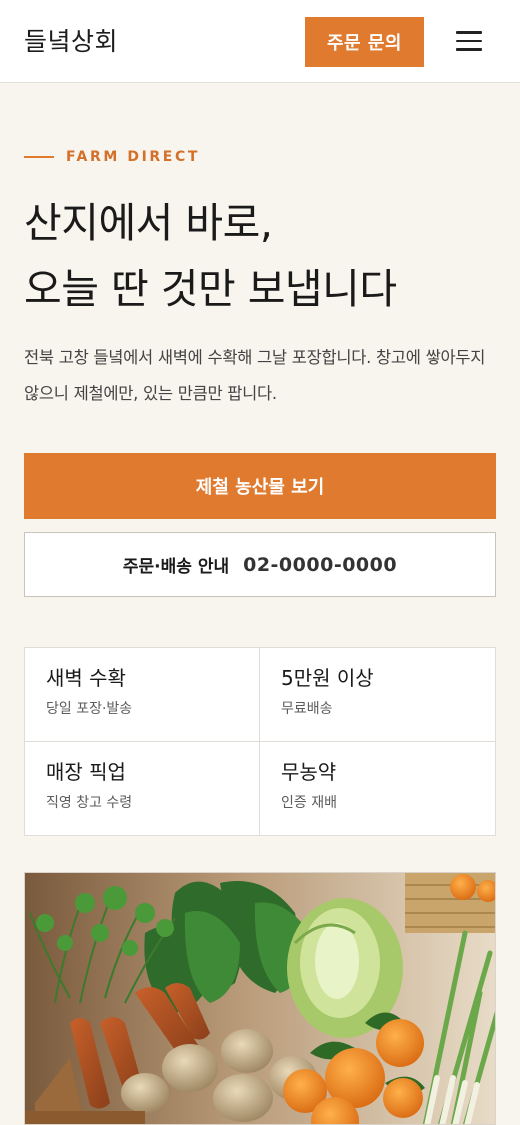  Describe the element at coordinates (210, 289) in the screenshot. I see `hero-headline-line2: 오늘 딴 것만 보냅니다` at that location.